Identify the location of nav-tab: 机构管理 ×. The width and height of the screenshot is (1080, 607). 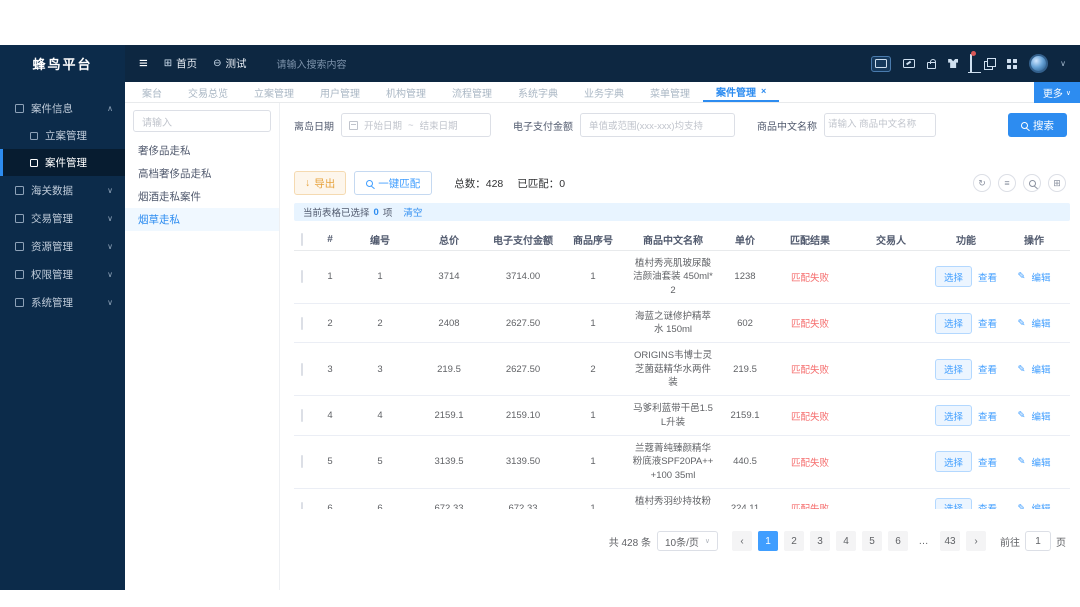
(406, 92).